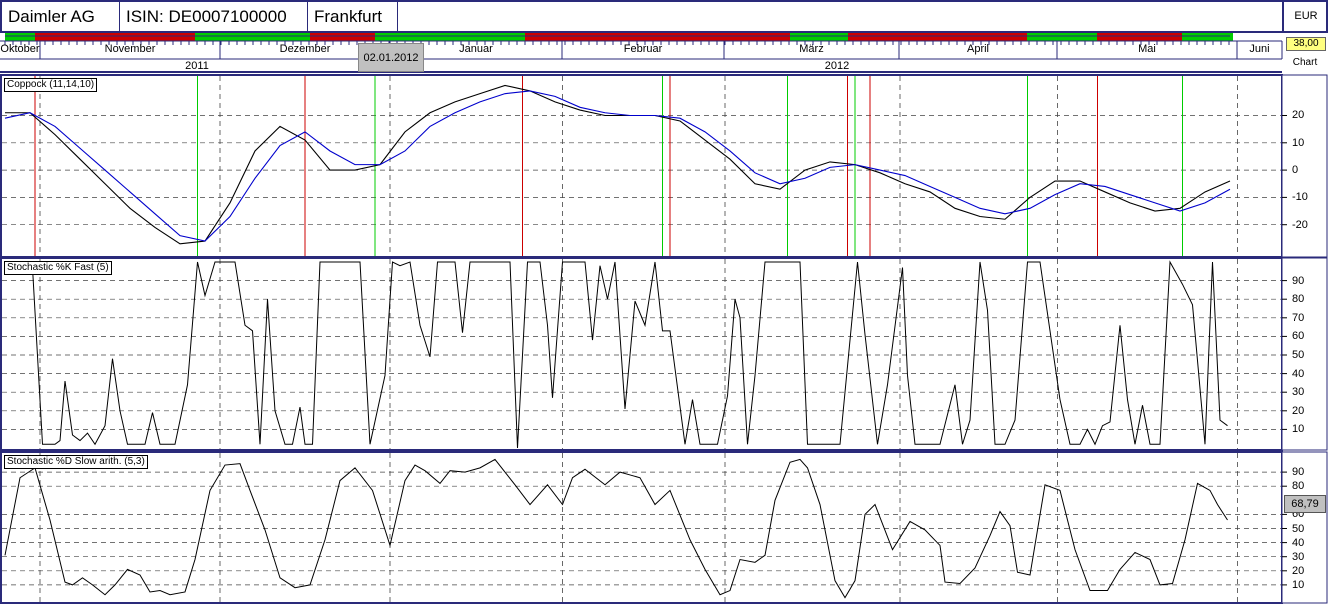 The width and height of the screenshot is (1328, 604). What do you see at coordinates (1305, 16) in the screenshot?
I see `currency-label: EUR` at bounding box center [1305, 16].